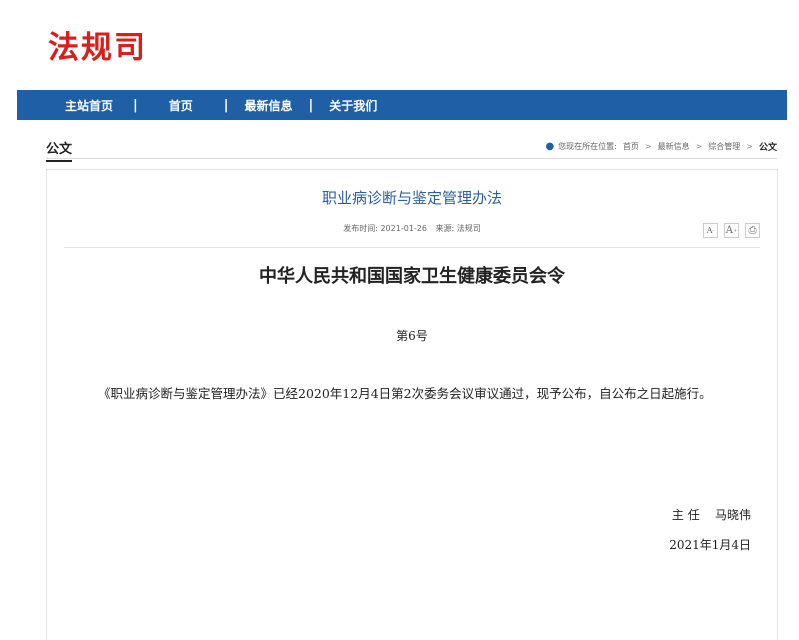 The width and height of the screenshot is (799, 640). I want to click on print-icon: ⎙, so click(752, 230).